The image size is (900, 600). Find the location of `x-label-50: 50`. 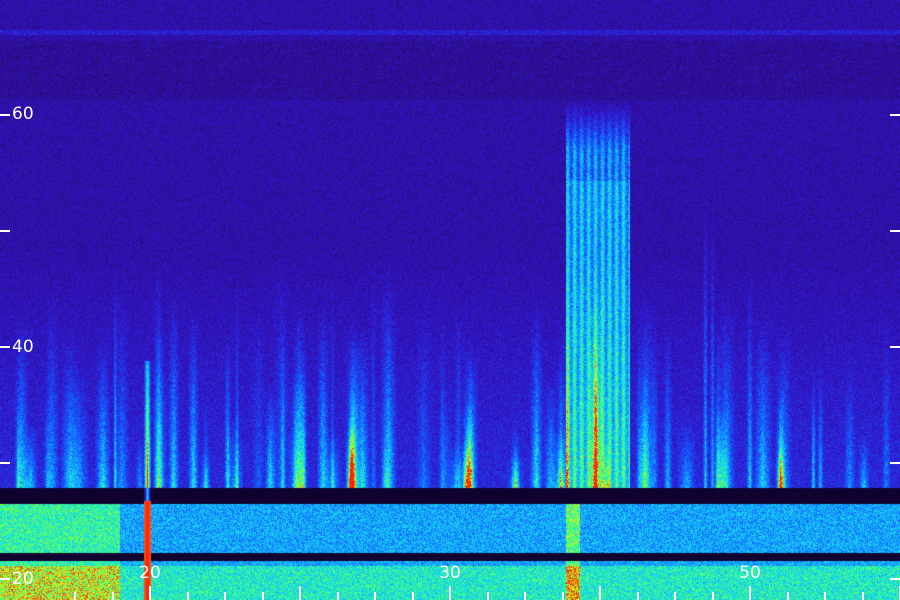

x-label-50: 50 is located at coordinates (750, 573).